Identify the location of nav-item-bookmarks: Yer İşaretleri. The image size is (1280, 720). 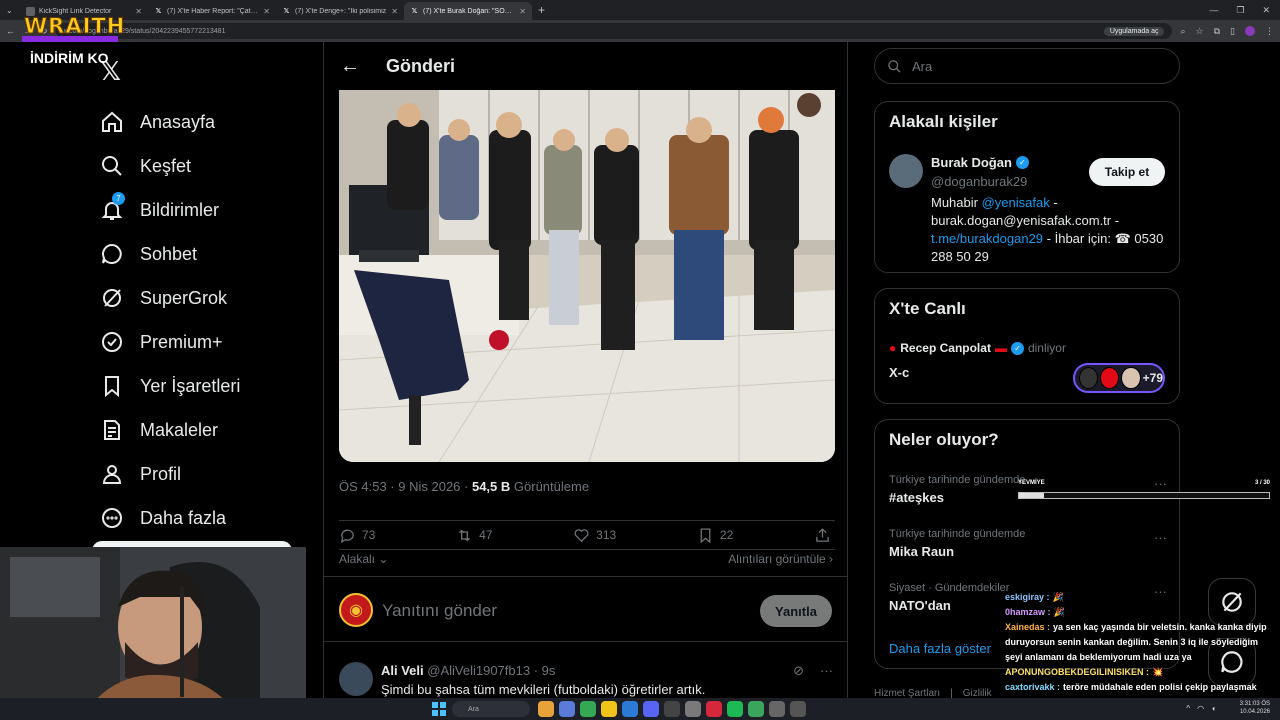
(170, 386).